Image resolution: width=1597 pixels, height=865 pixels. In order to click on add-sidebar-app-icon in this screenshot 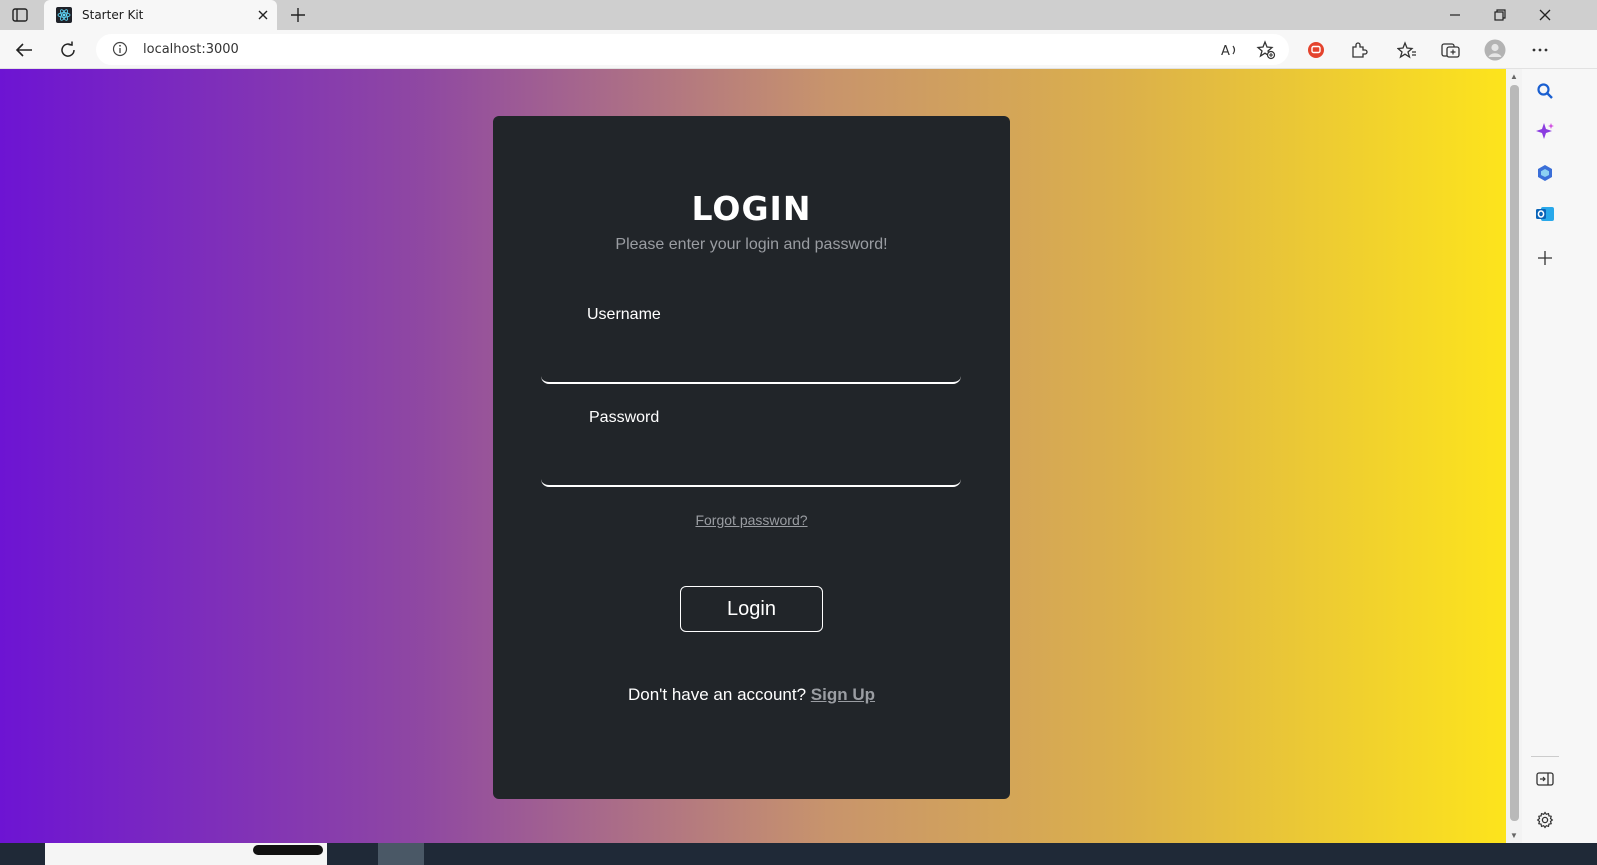, I will do `click(1545, 258)`.